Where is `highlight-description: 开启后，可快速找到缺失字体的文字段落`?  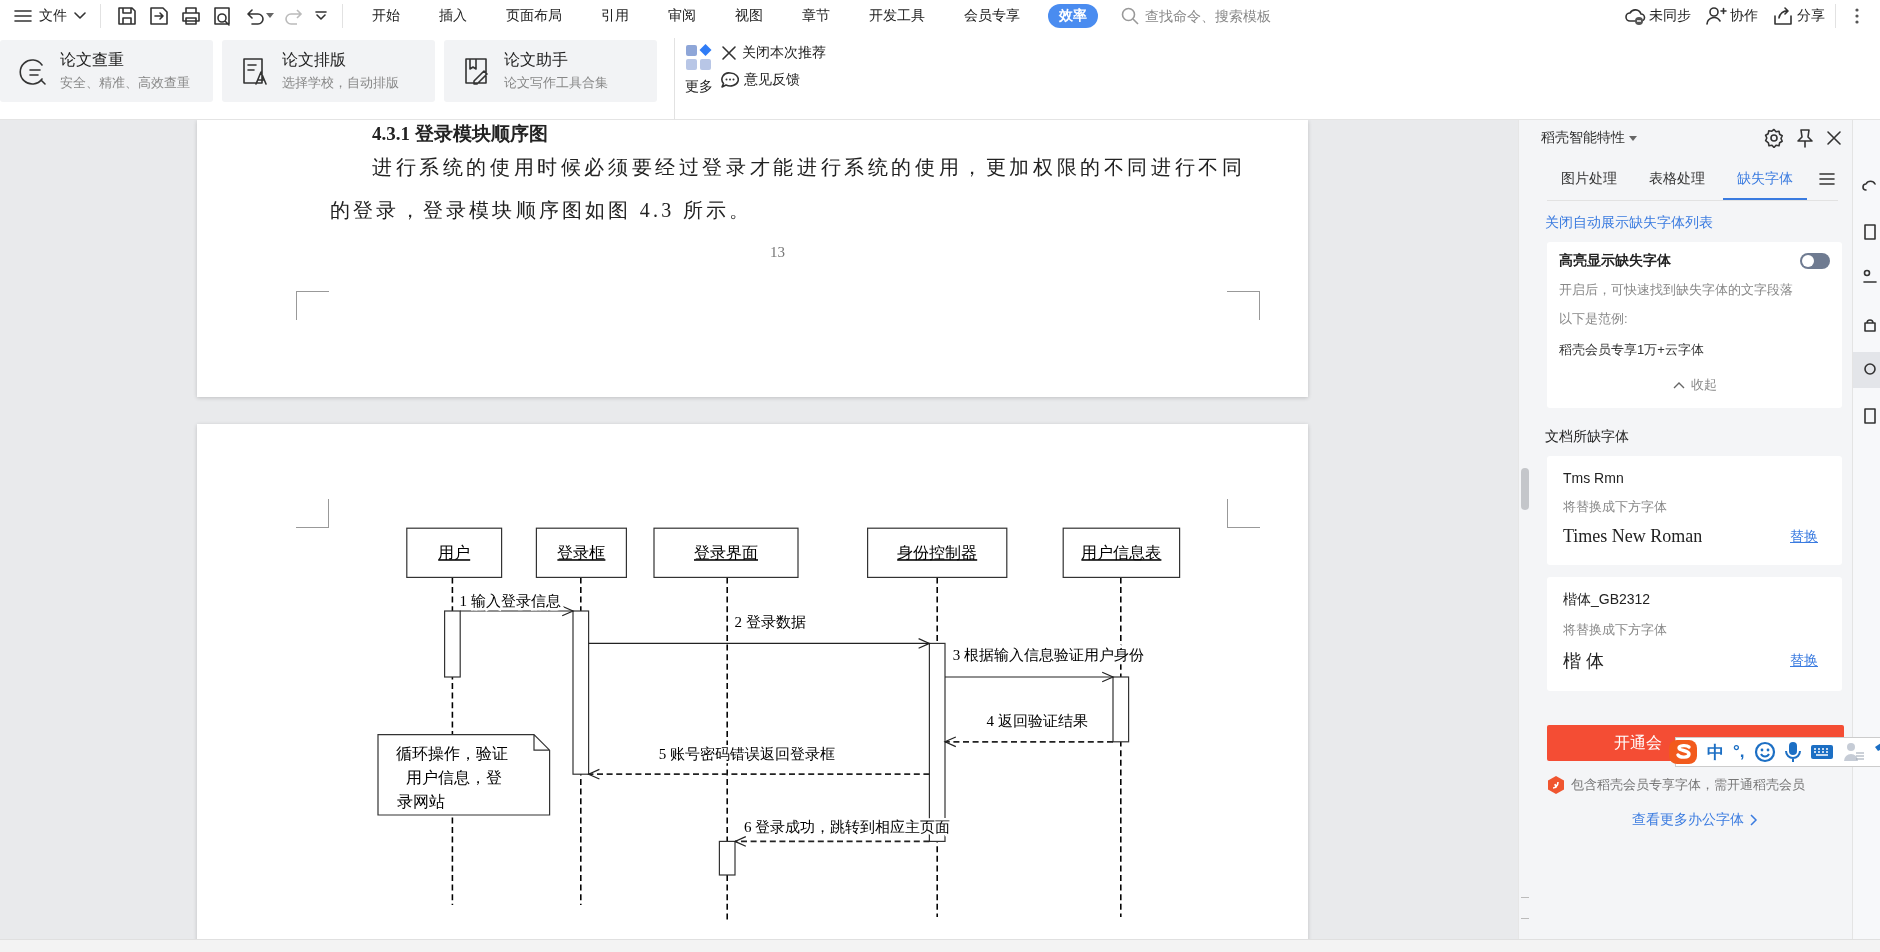
highlight-description: 开启后，可快速找到缺失字体的文字段落 is located at coordinates (1676, 290).